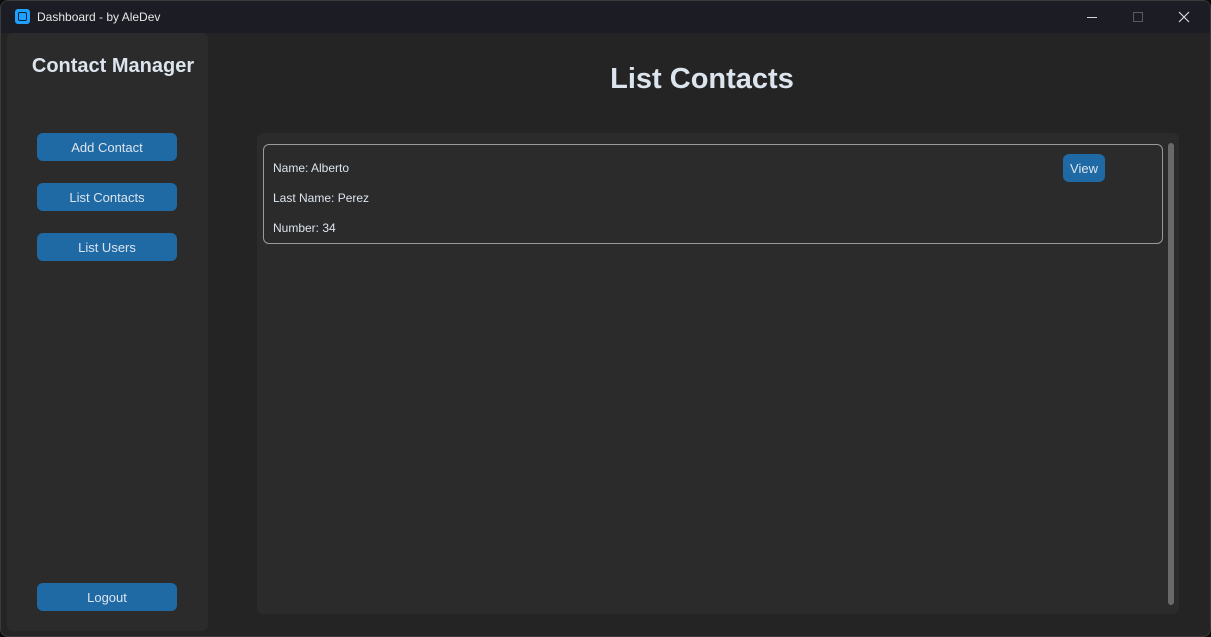 The height and width of the screenshot is (637, 1211). What do you see at coordinates (702, 79) in the screenshot?
I see `page-title: List Contacts` at bounding box center [702, 79].